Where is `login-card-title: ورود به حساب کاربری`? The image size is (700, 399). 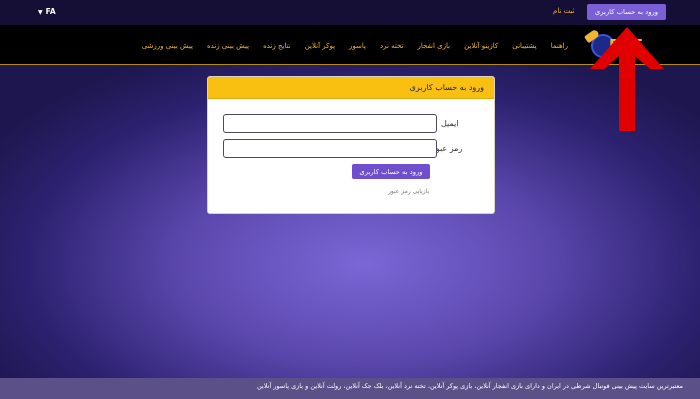 login-card-title: ورود به حساب کاربری is located at coordinates (351, 88).